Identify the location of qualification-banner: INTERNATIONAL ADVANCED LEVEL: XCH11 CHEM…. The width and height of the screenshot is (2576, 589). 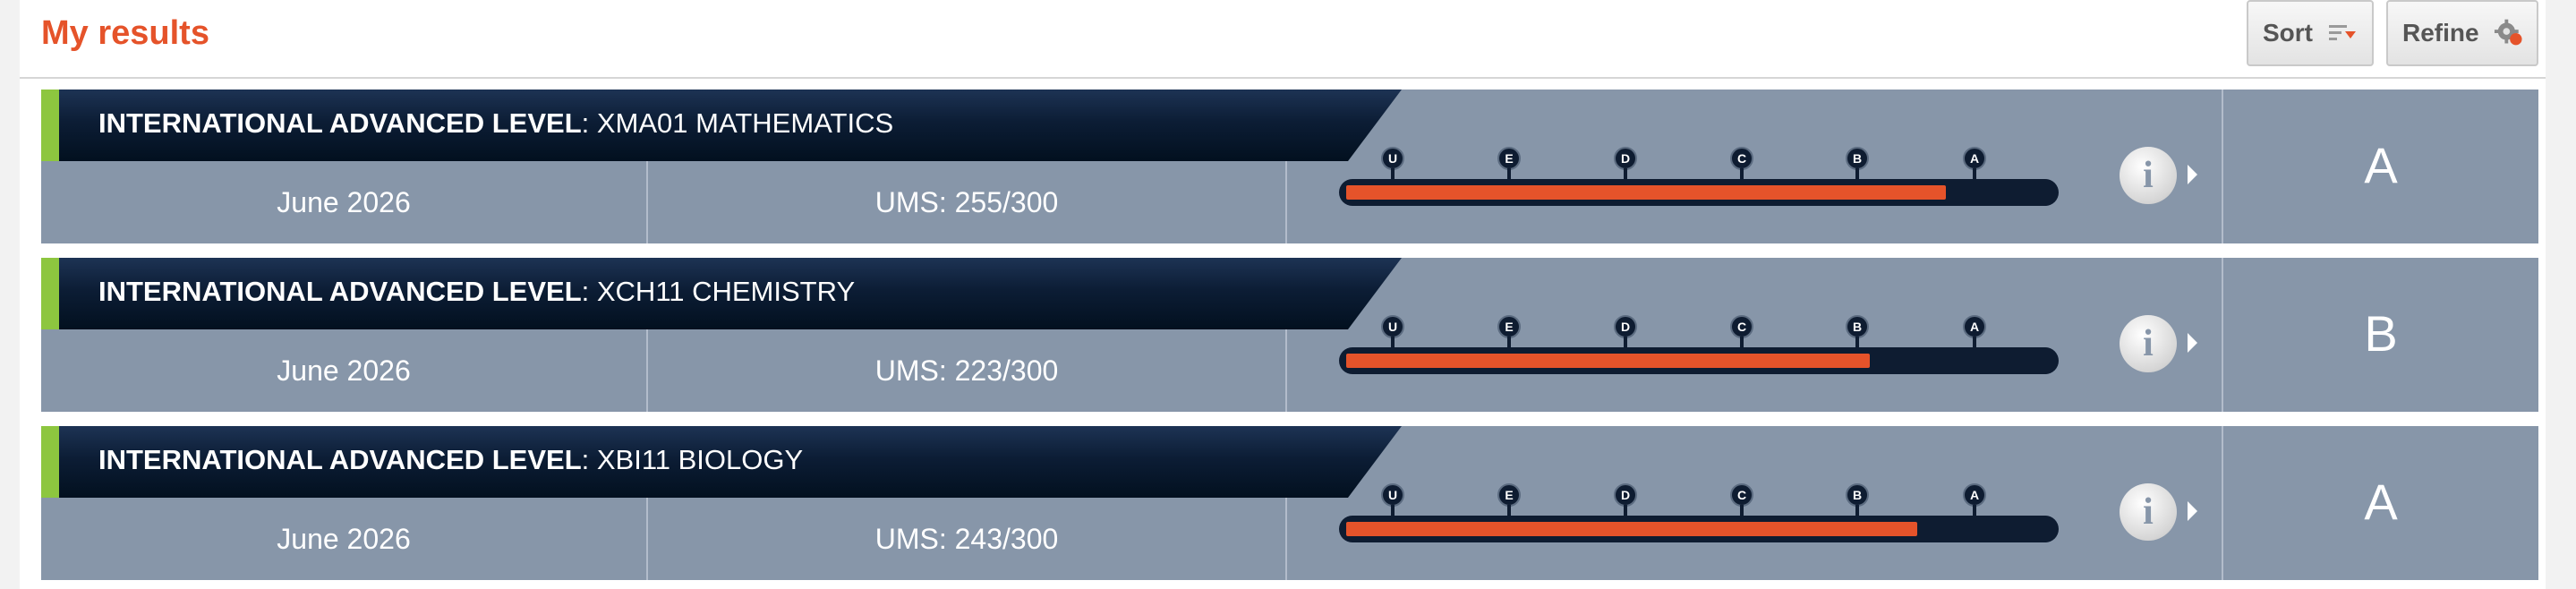
(730, 293).